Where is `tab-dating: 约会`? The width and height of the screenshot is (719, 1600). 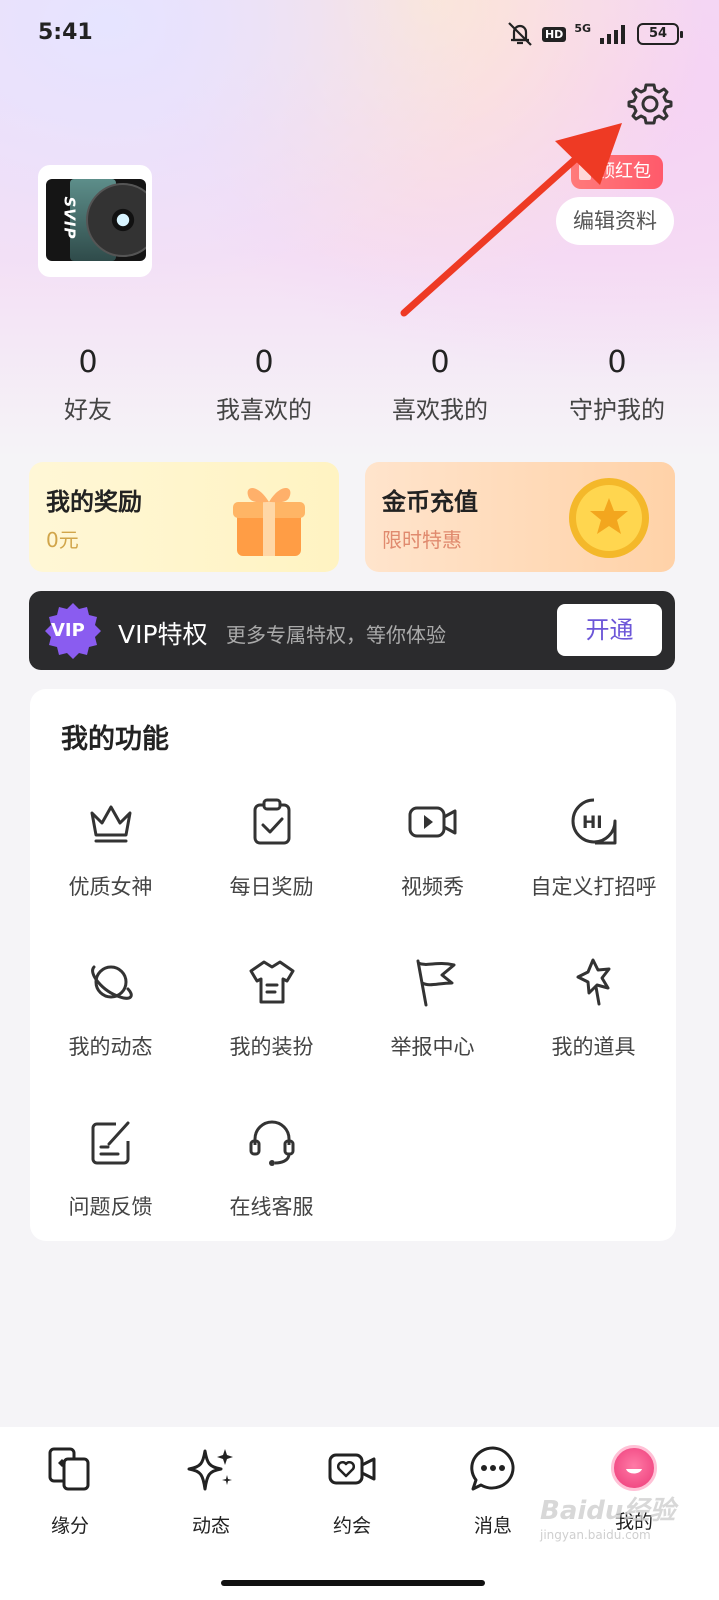
tab-dating: 约会 is located at coordinates (352, 1491).